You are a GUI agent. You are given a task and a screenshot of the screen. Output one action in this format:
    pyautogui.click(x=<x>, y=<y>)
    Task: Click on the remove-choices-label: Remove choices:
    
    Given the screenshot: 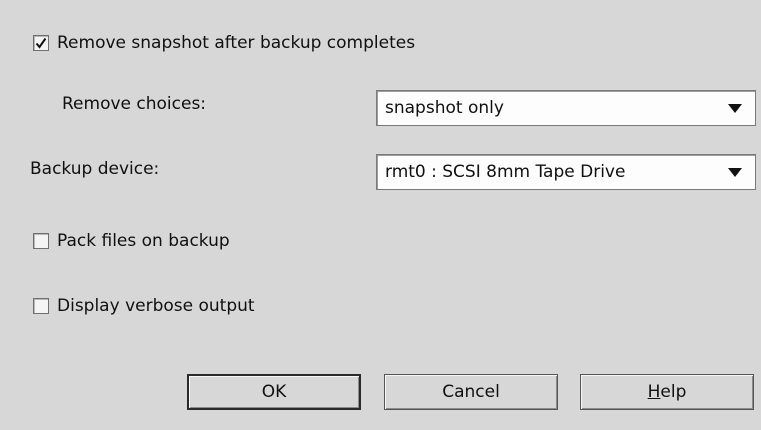 What is the action you would take?
    pyautogui.click(x=134, y=104)
    